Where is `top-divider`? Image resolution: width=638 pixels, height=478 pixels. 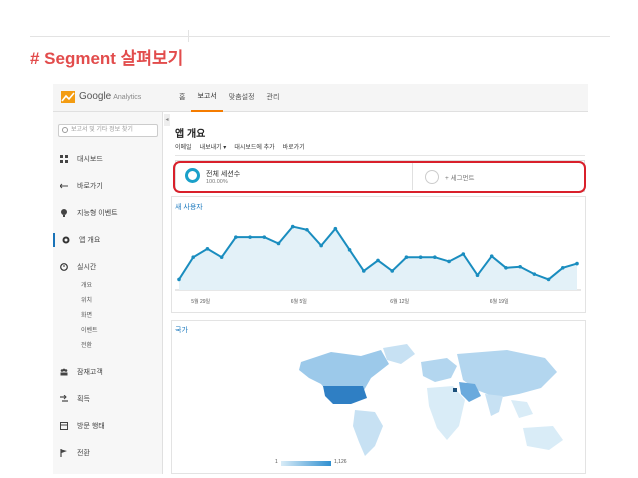
top-divider is located at coordinates (320, 36).